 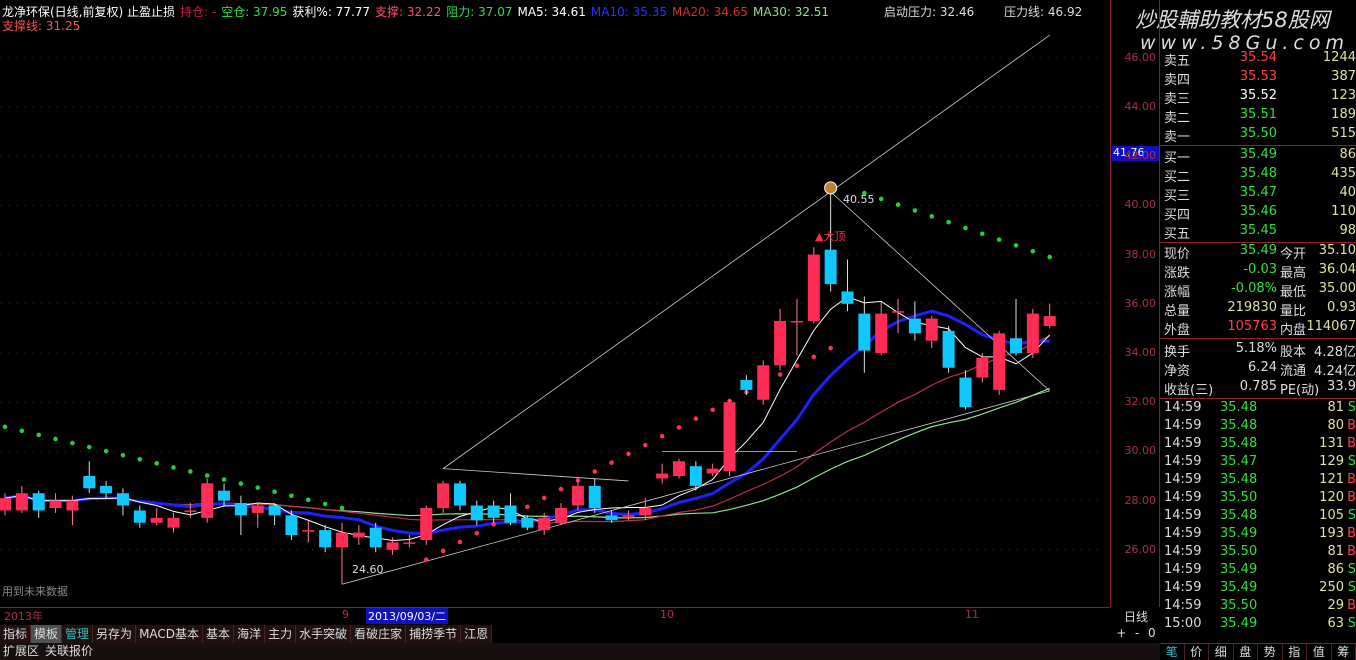 What do you see at coordinates (1300, 390) in the screenshot?
I see `stat-label: PE(动)` at bounding box center [1300, 390].